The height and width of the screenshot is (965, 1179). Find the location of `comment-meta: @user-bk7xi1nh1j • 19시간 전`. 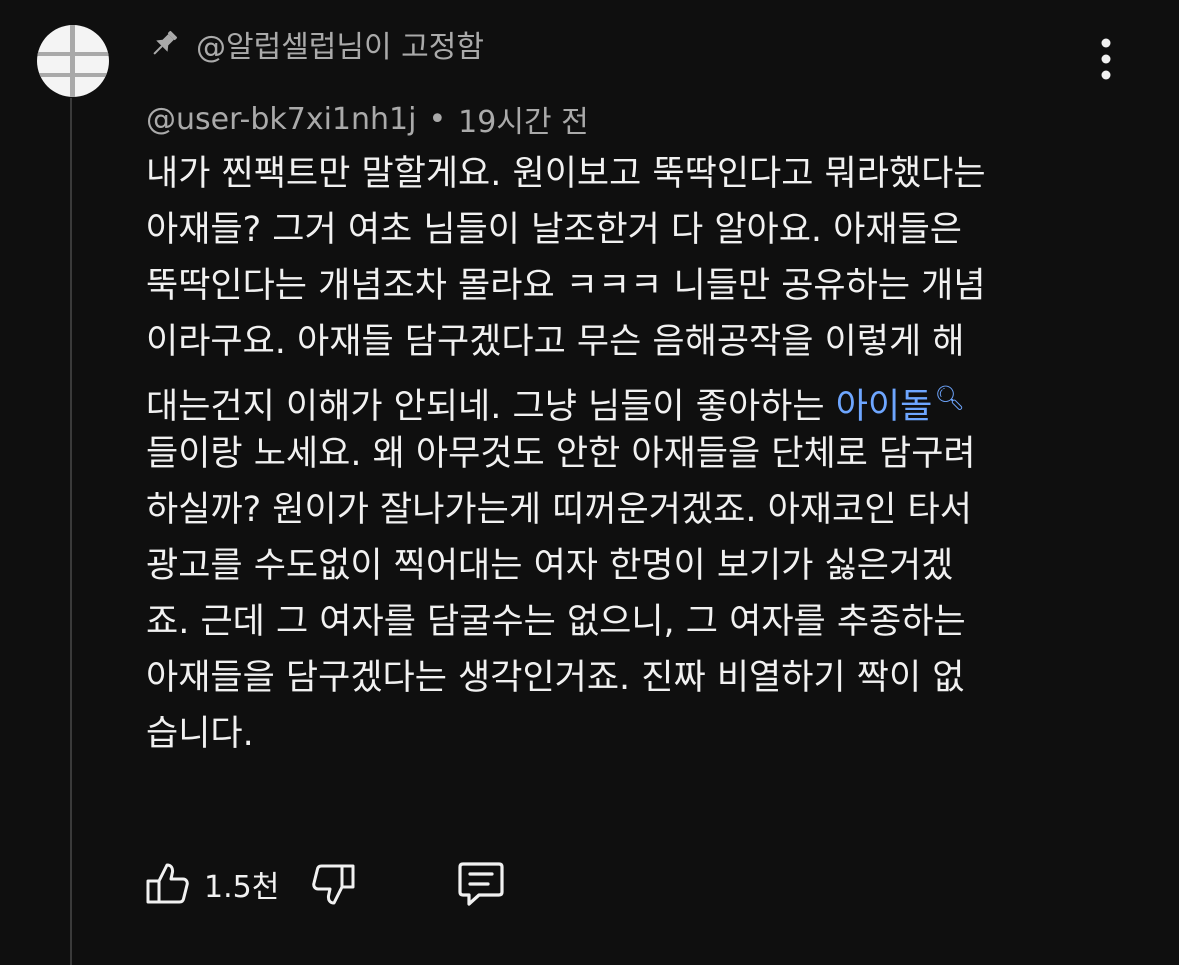

comment-meta: @user-bk7xi1nh1j • 19시간 전 is located at coordinates (367, 119).